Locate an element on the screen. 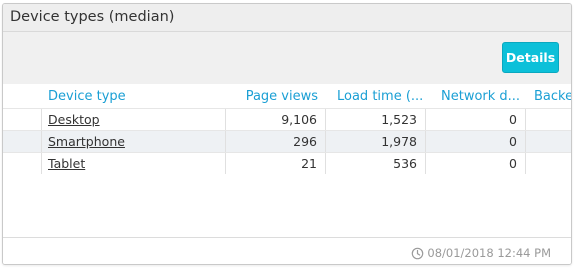 The image size is (576, 271). panel-footer: 08/01/2018 12:44 PM is located at coordinates (287, 250).